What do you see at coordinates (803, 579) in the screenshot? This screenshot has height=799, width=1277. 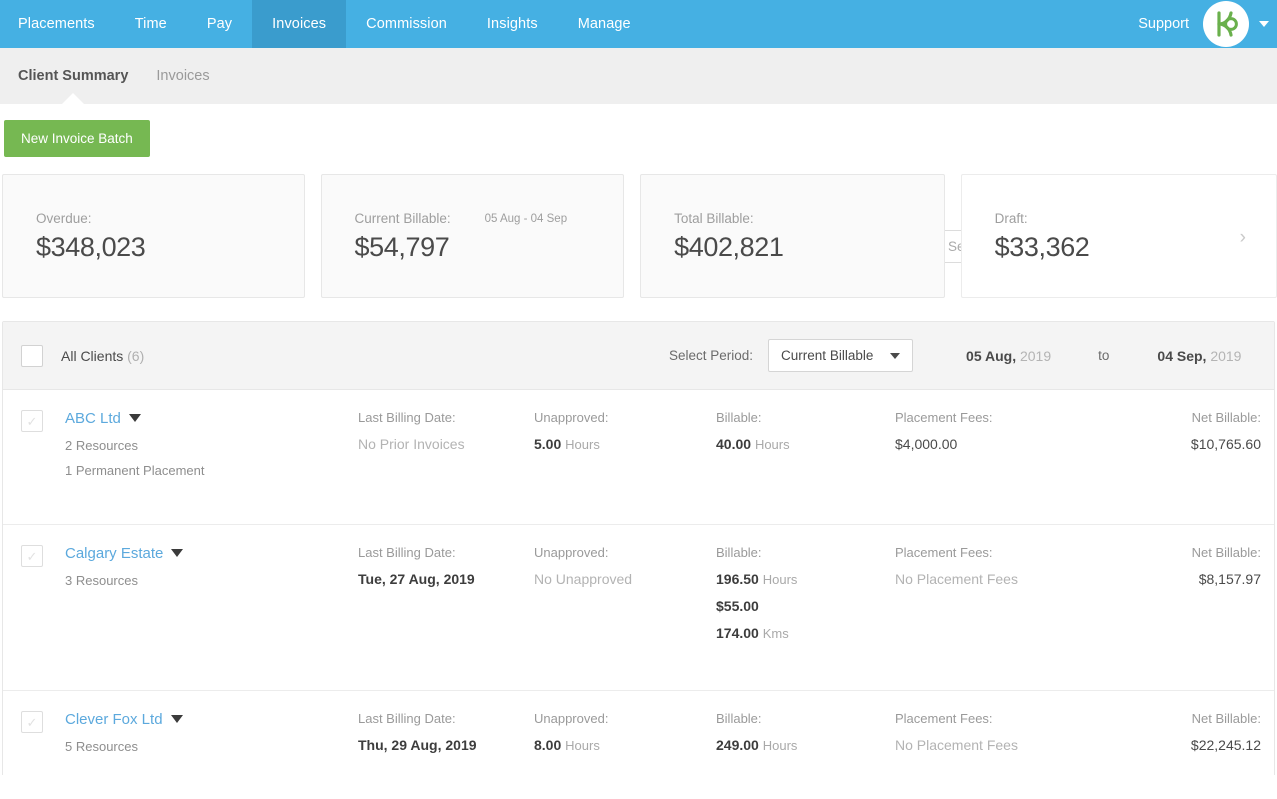 I see `billable-value-line: 196.50 Hours` at bounding box center [803, 579].